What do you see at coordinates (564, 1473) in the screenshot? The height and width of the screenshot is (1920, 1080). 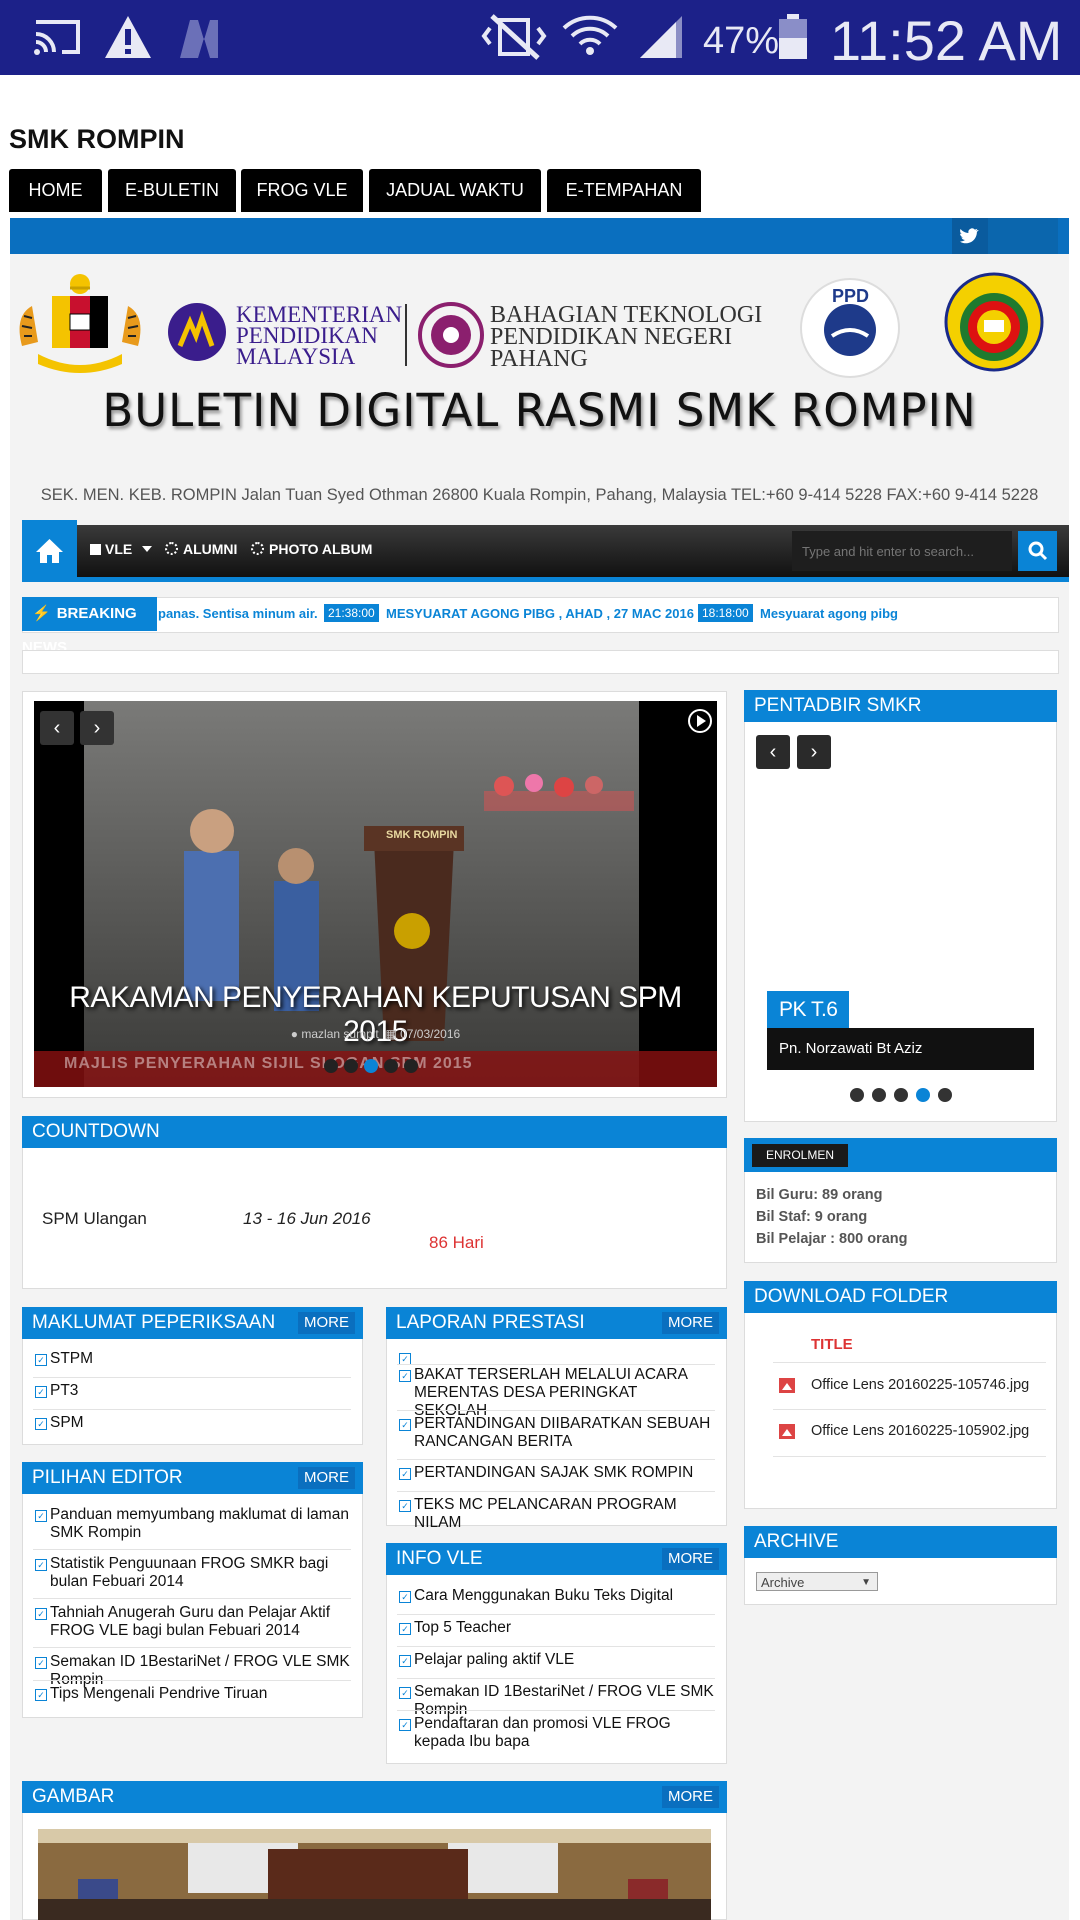 I see `laporan-item: PERTANDINGAN SAJAK SMK ROMPIN` at bounding box center [564, 1473].